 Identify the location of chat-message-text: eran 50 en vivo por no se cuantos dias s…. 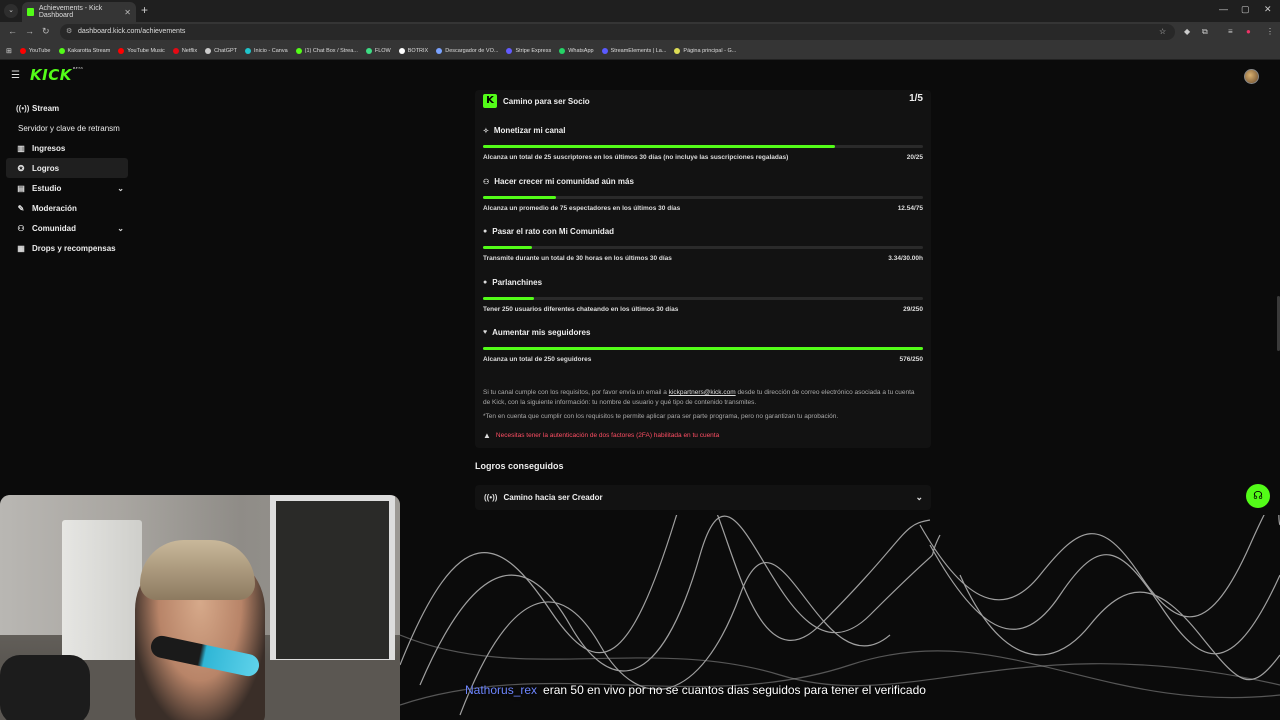
(734, 690).